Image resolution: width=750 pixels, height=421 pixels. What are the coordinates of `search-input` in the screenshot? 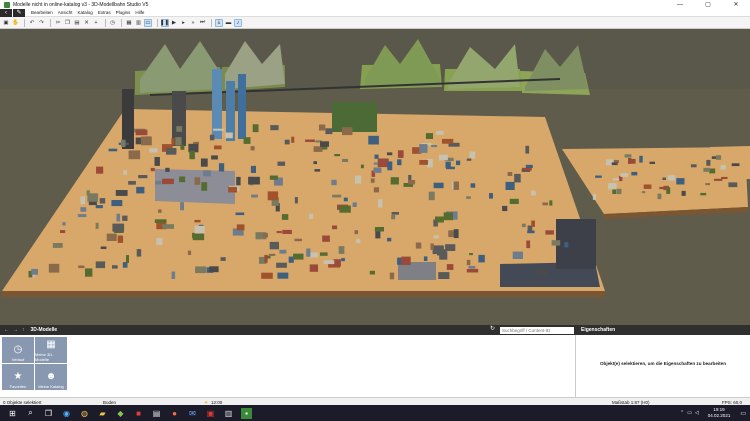 It's located at (537, 330).